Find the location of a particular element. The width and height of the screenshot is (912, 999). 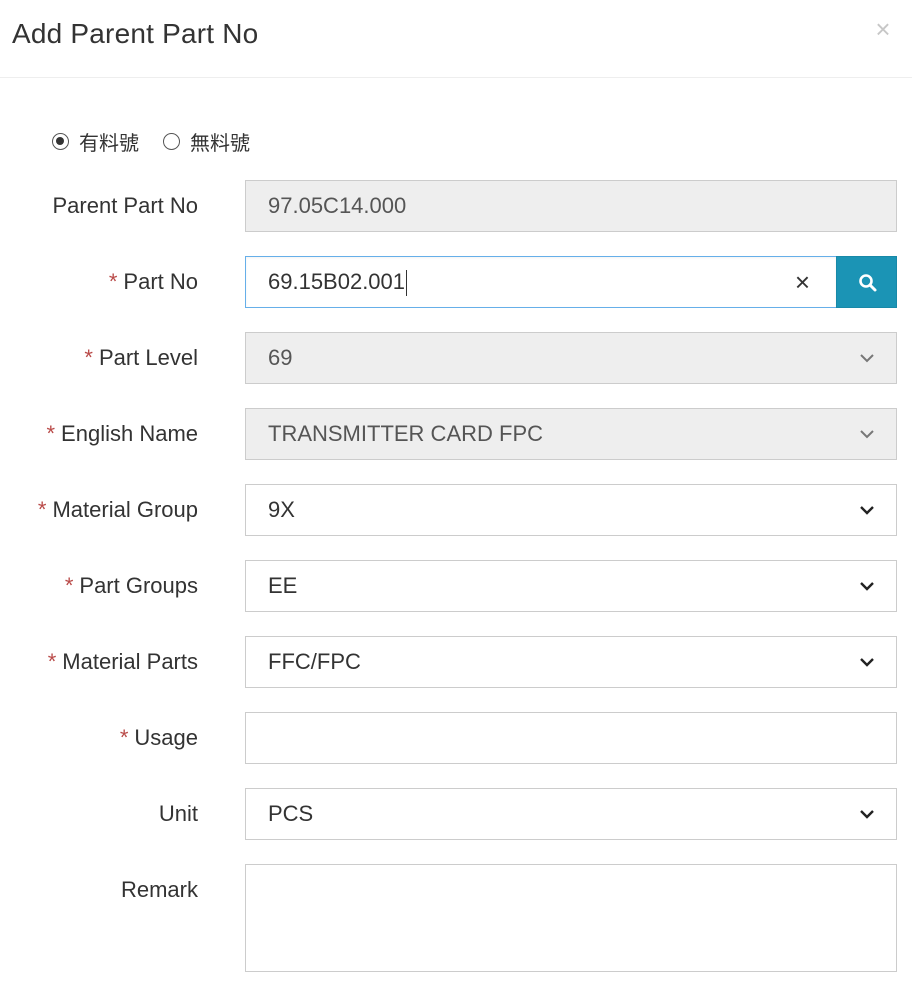

row-part-level: * Part Level 69 is located at coordinates (456, 358).